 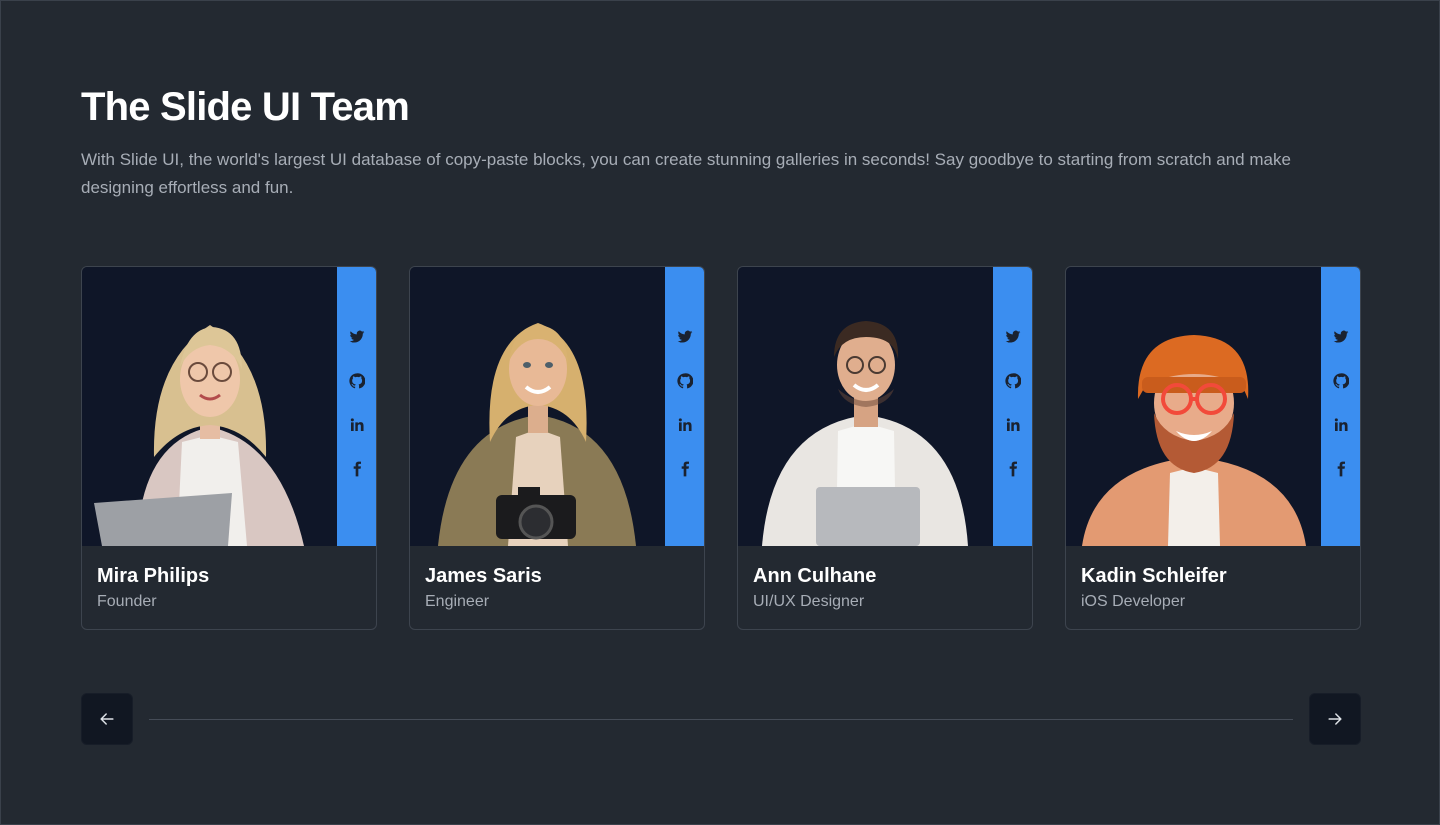 I want to click on carousel-progress-track, so click(x=721, y=719).